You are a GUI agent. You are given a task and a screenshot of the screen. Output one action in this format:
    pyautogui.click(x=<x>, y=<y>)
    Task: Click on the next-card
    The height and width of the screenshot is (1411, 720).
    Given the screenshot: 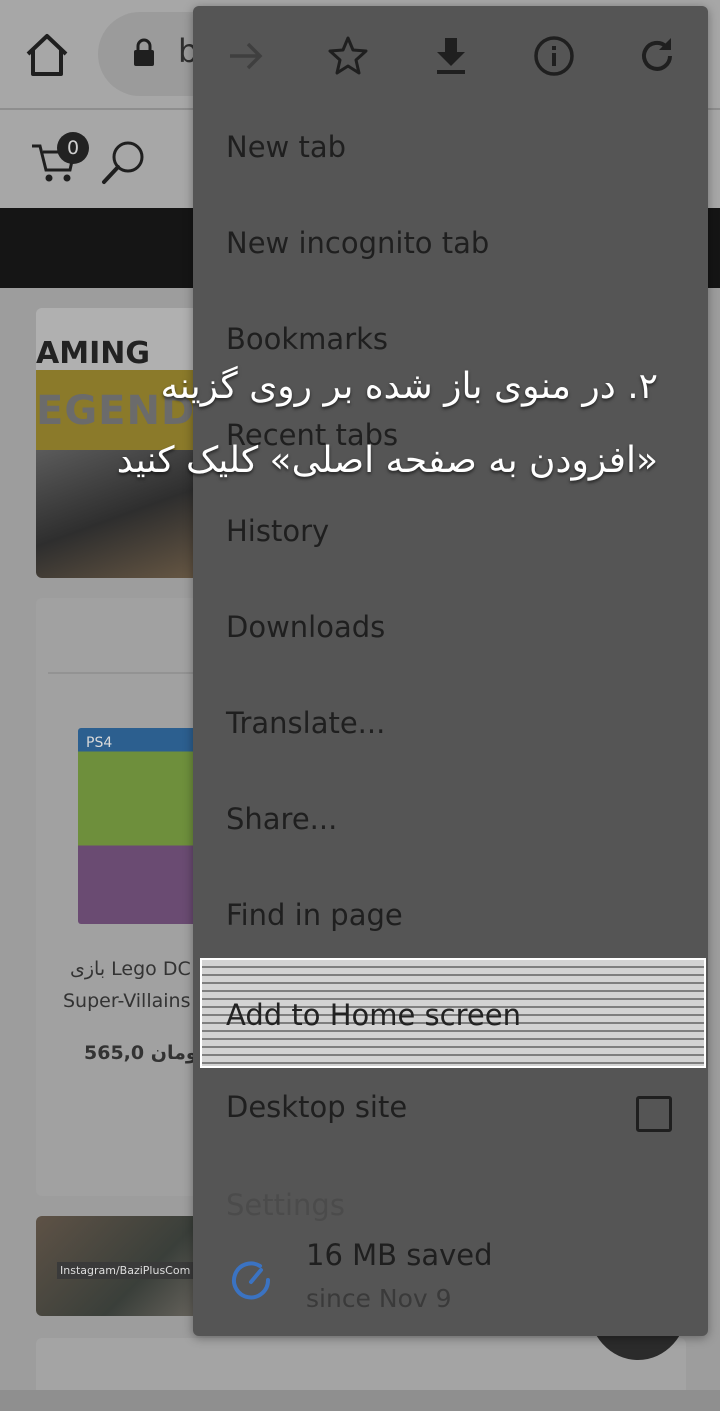 What is the action you would take?
    pyautogui.click(x=361, y=1368)
    